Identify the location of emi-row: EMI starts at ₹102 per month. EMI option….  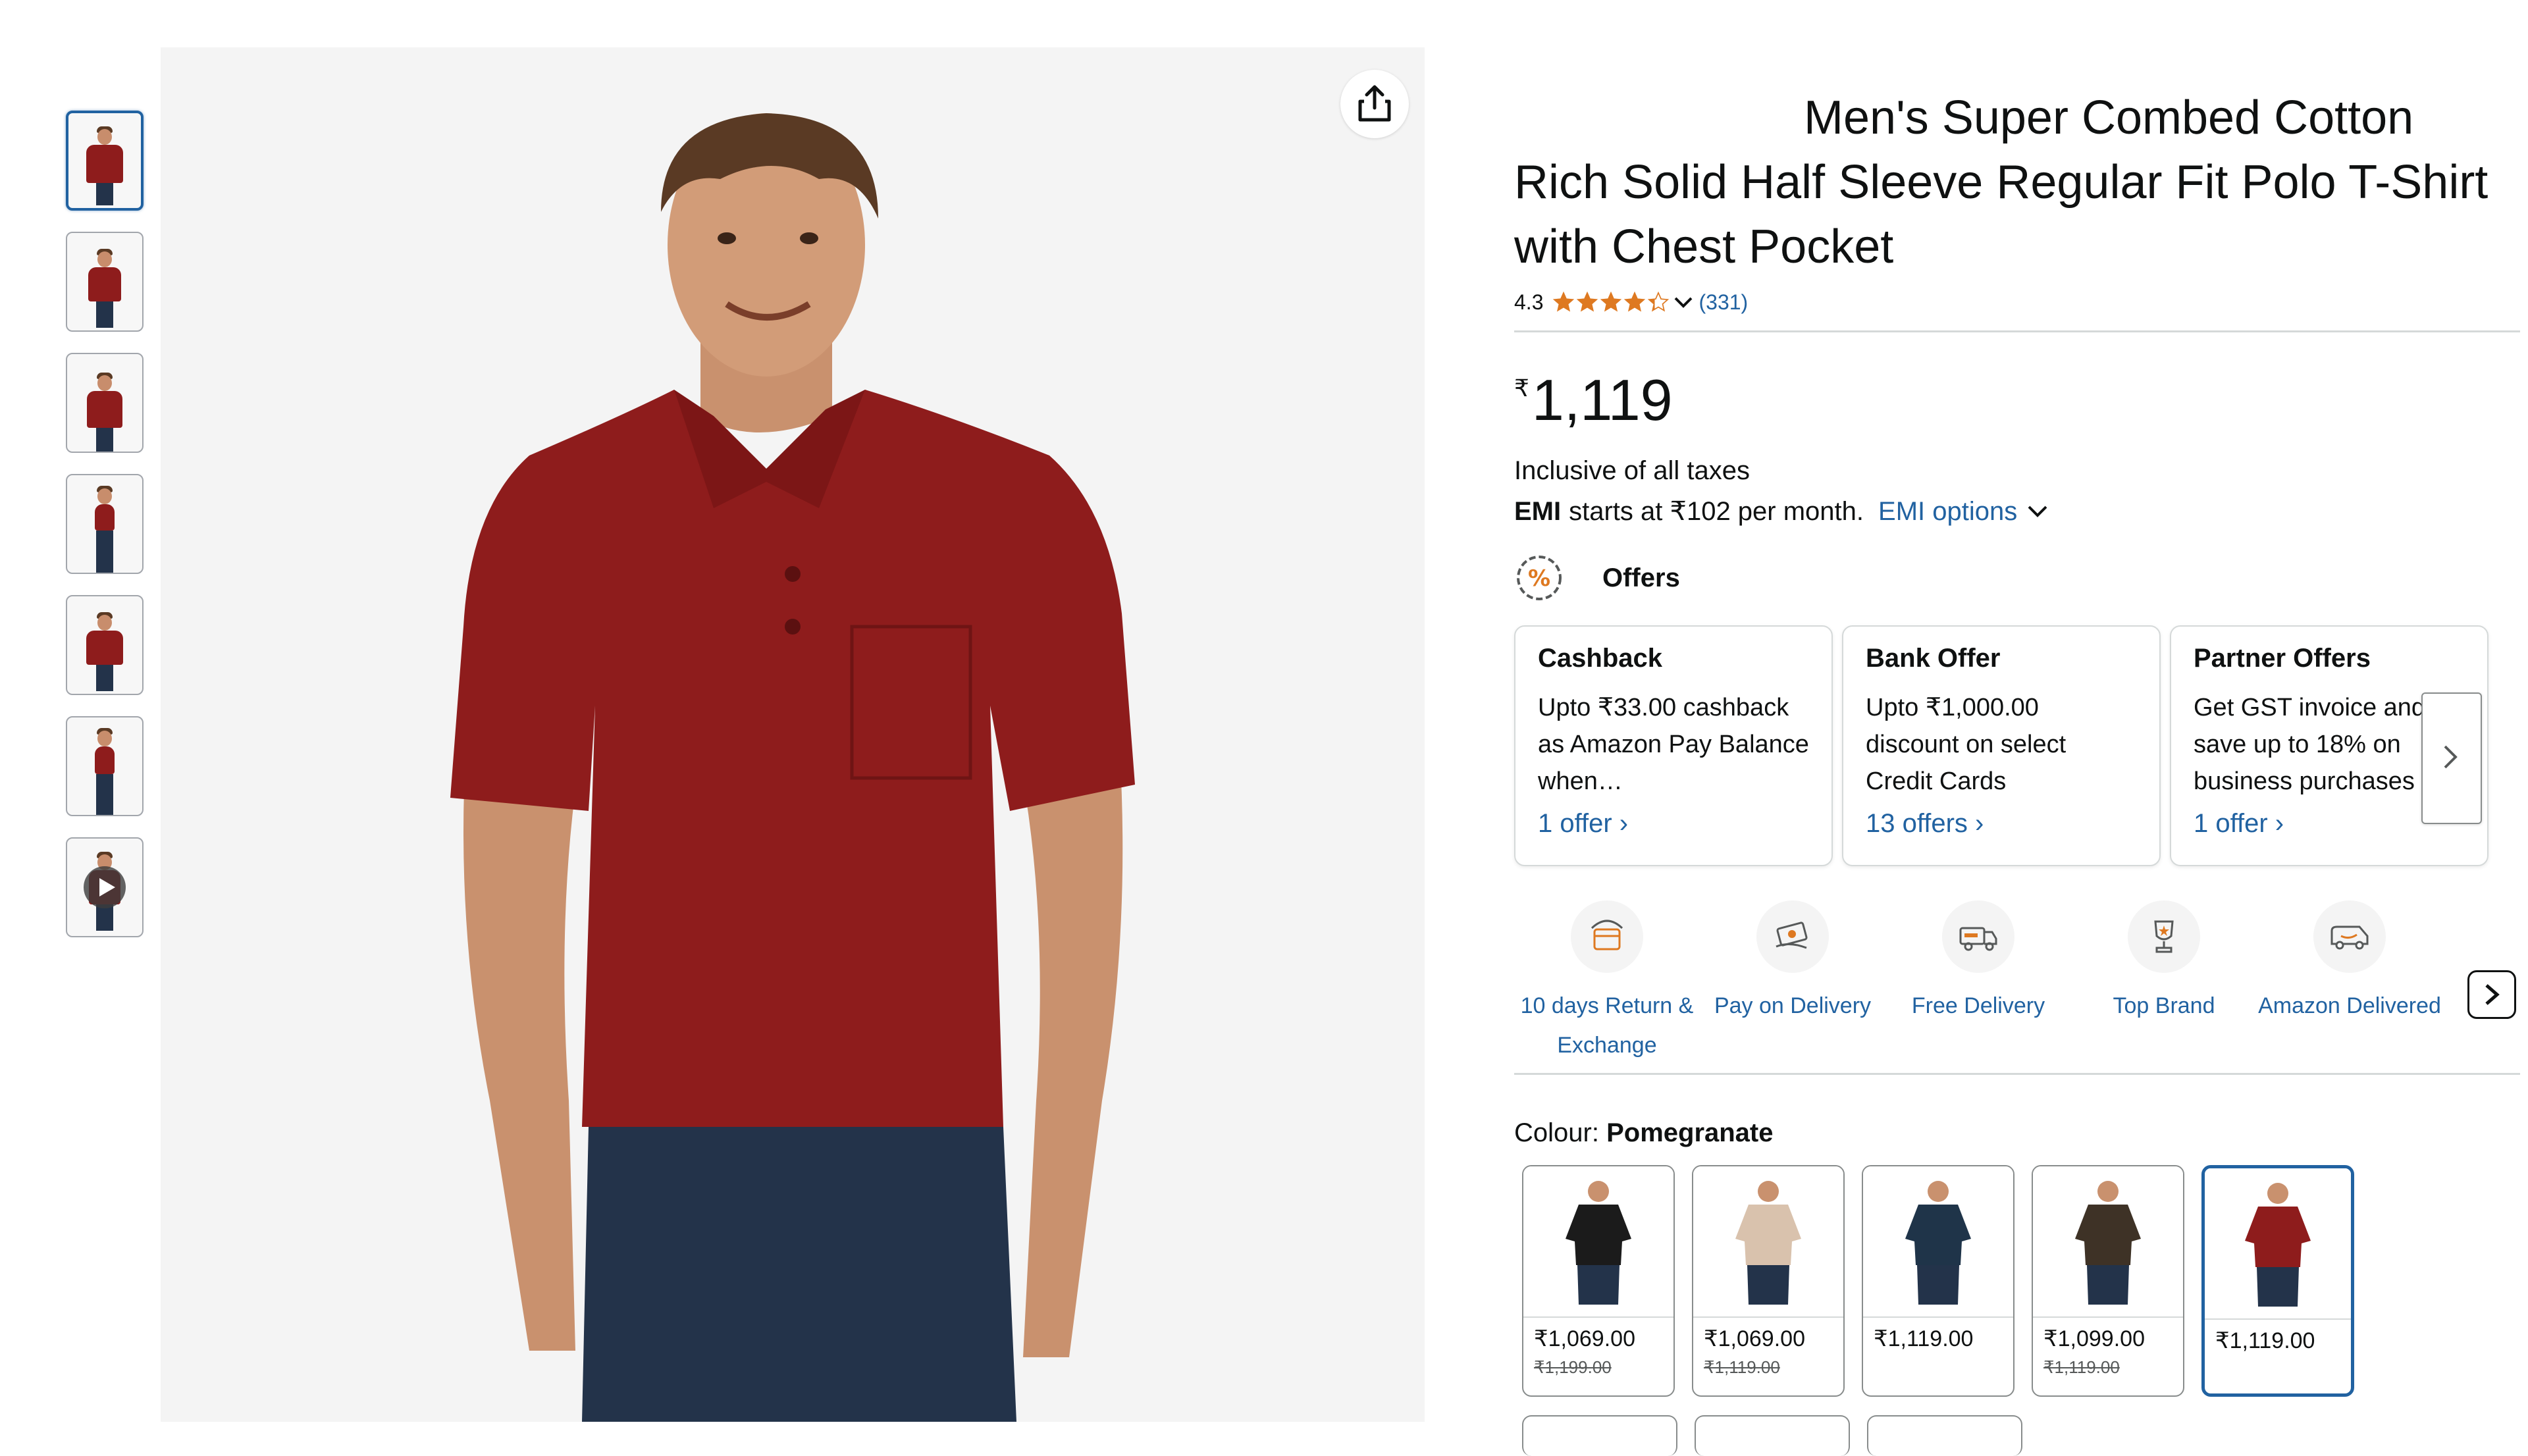
(2017, 511).